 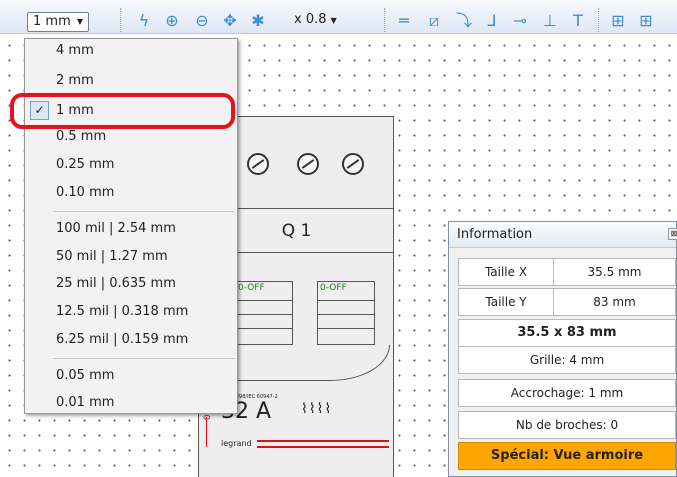 I want to click on brand-label: legrand, so click(x=236, y=443).